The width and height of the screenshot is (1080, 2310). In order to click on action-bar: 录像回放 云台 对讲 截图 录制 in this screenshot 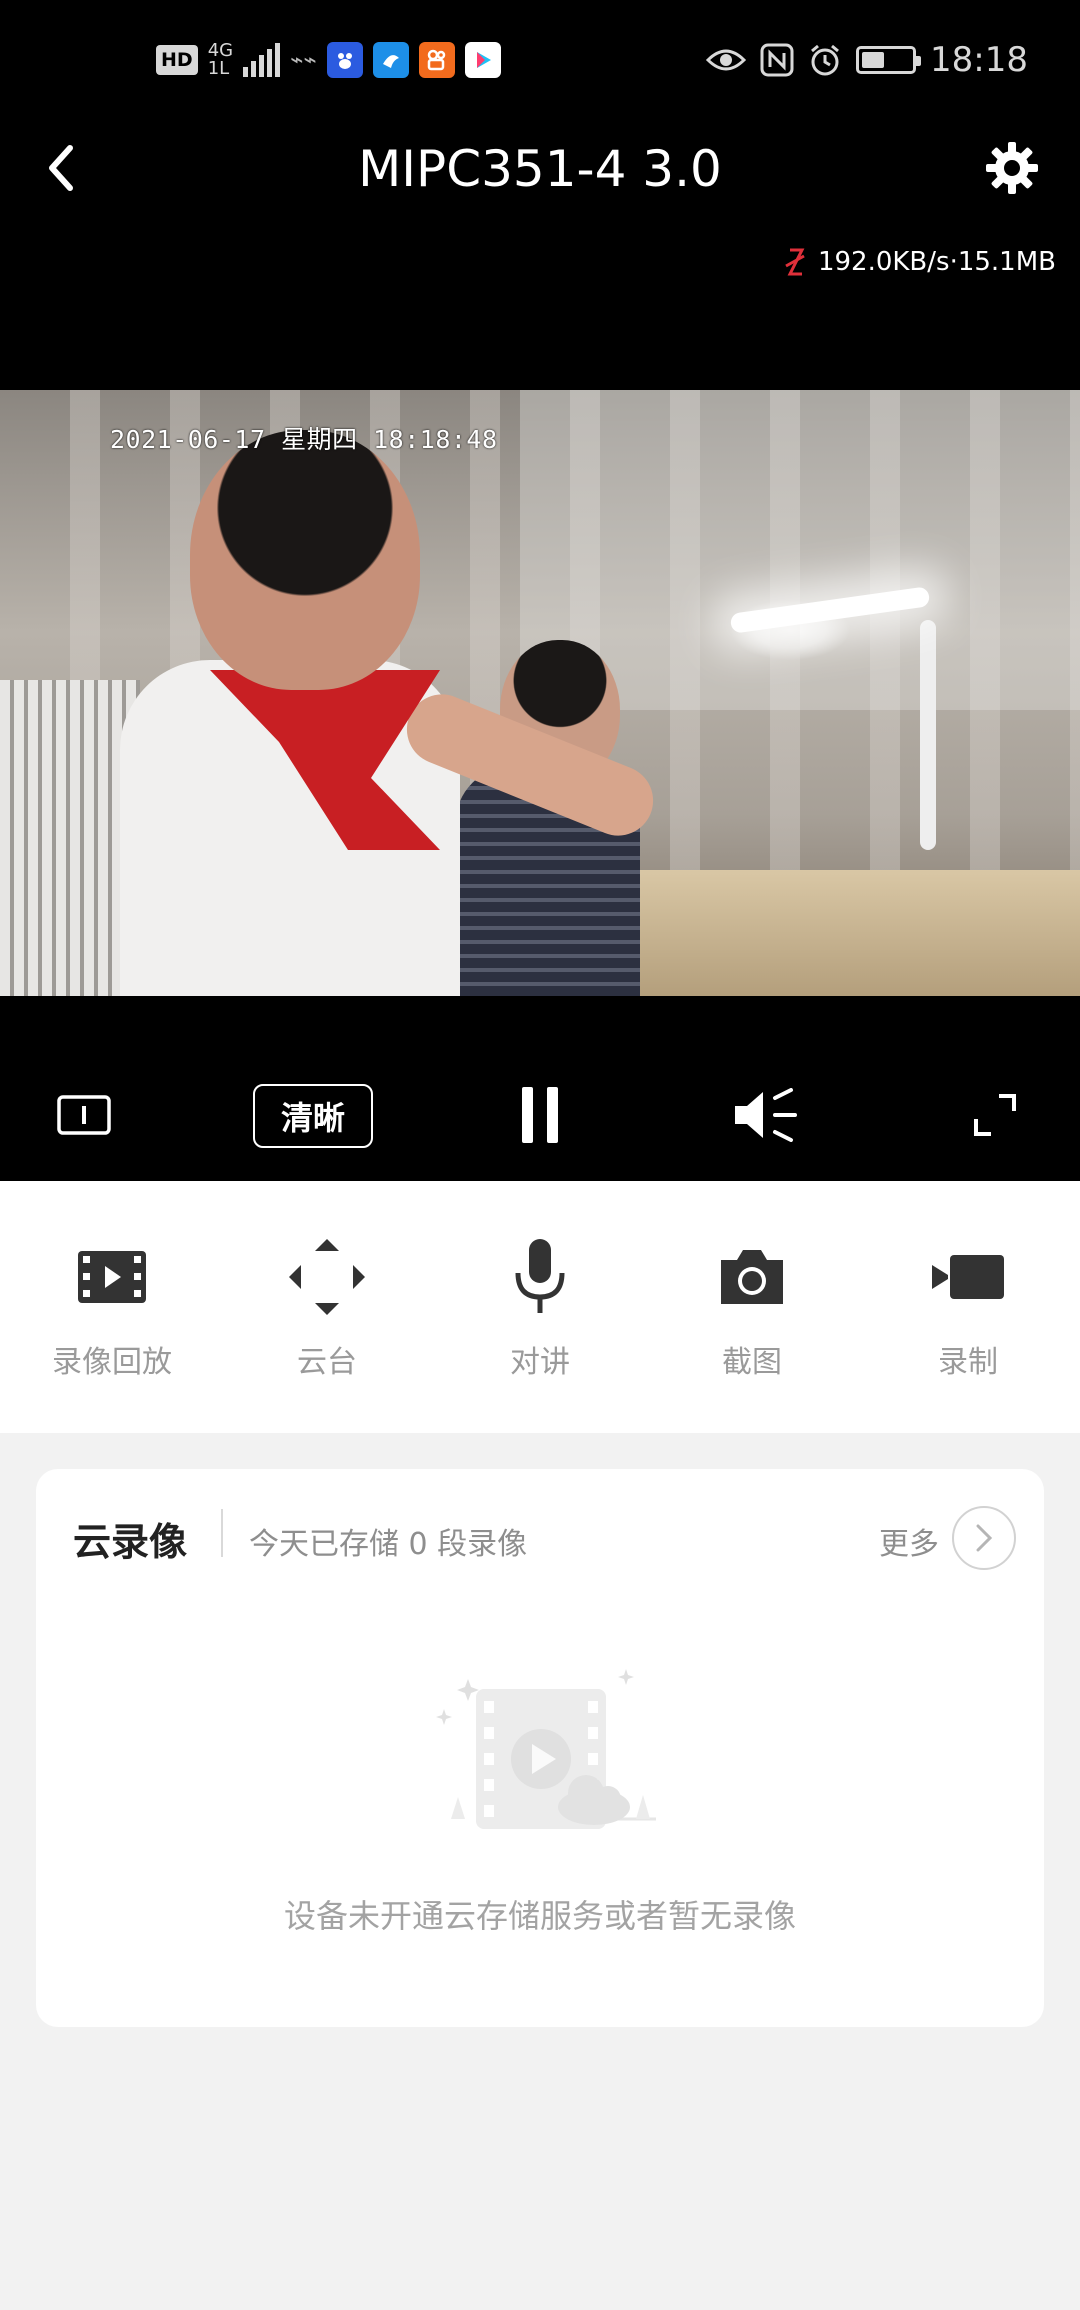, I will do `click(540, 1307)`.